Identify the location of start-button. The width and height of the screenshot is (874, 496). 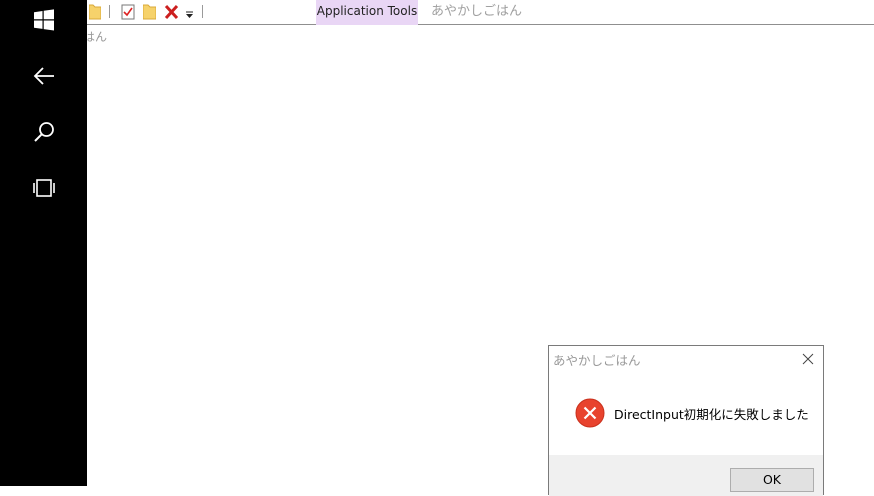
(43, 24).